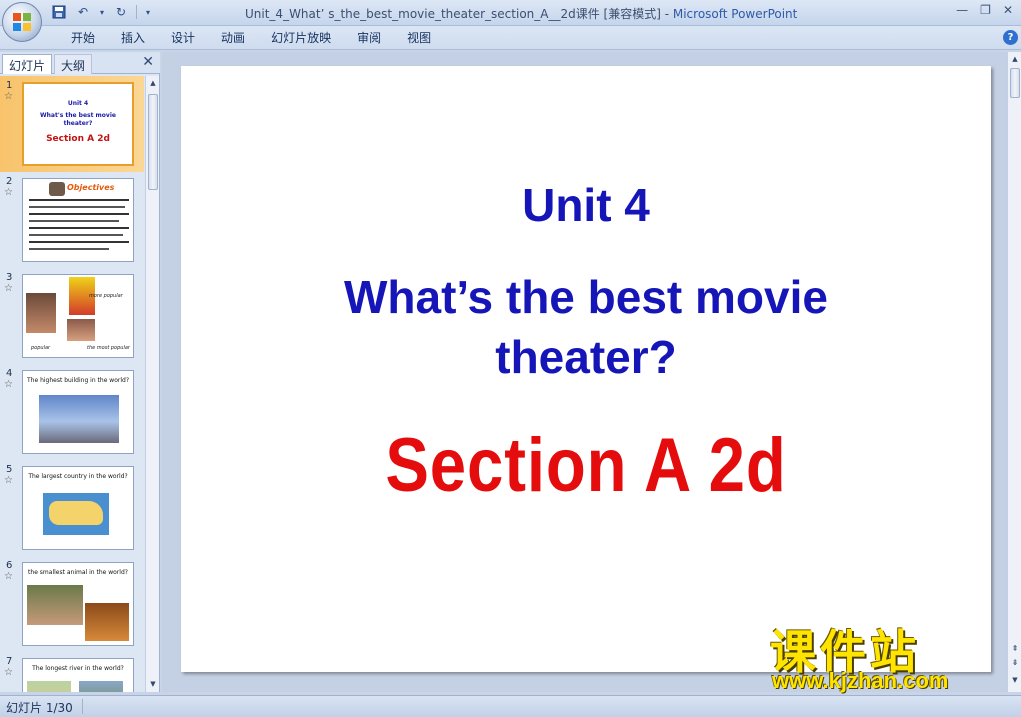 This screenshot has height=717, width=1021. Describe the element at coordinates (78, 572) in the screenshot. I see `thumb-caption: the smallest animal in the world?` at that location.